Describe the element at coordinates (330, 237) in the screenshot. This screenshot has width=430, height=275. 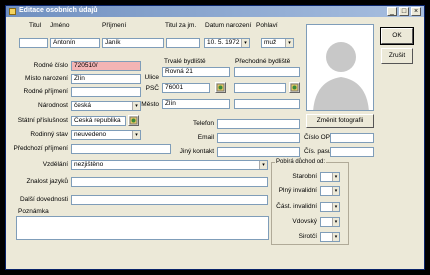
I see `pension-sirotci-select: ▾` at that location.